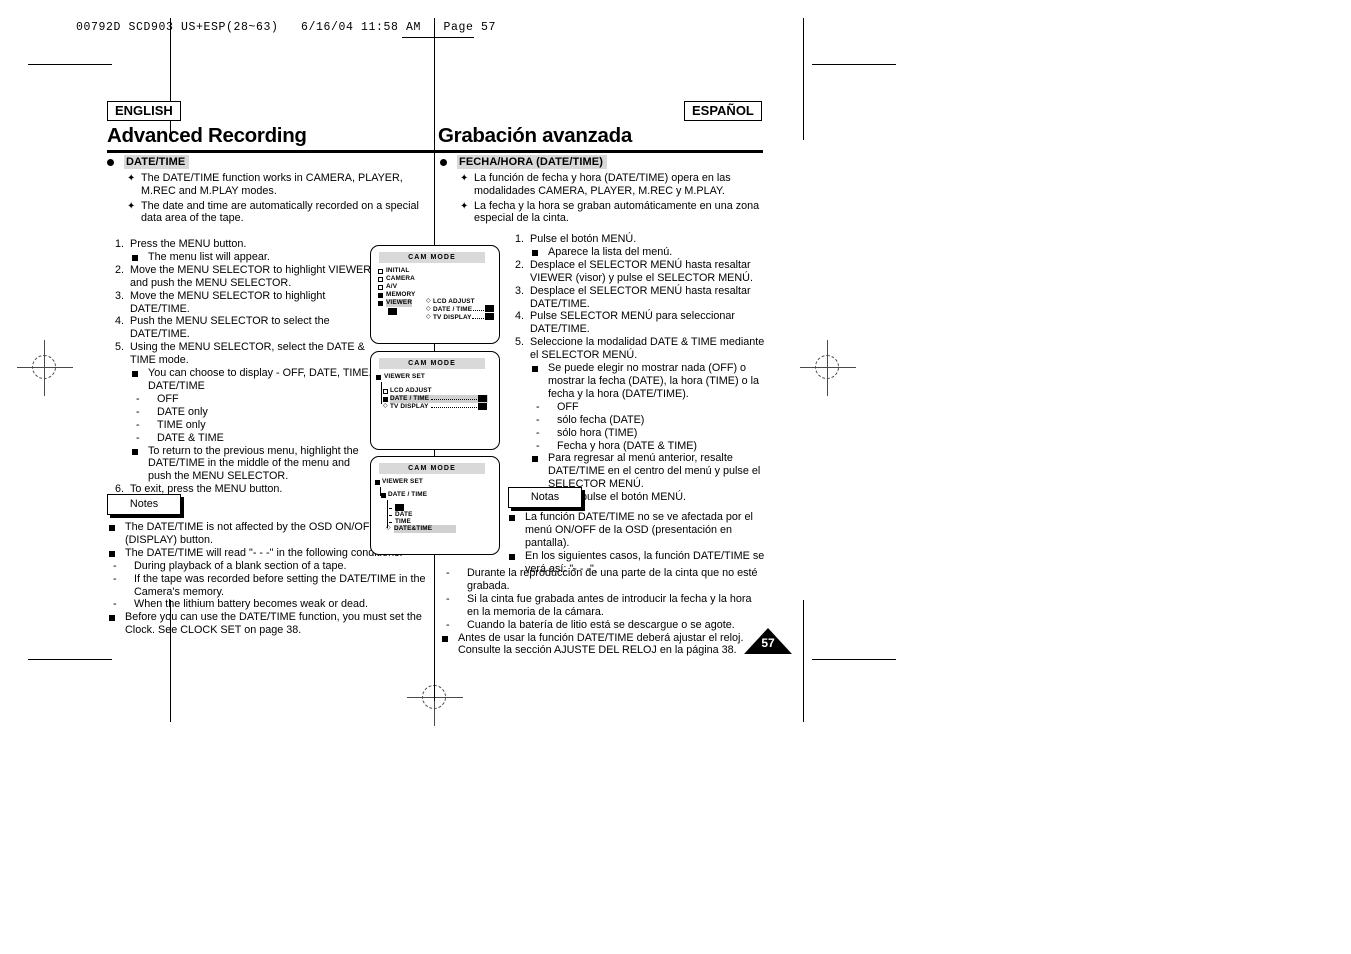 Image resolution: width=1351 pixels, height=954 pixels. I want to click on dash-bullet: - TIME only, so click(252, 425).